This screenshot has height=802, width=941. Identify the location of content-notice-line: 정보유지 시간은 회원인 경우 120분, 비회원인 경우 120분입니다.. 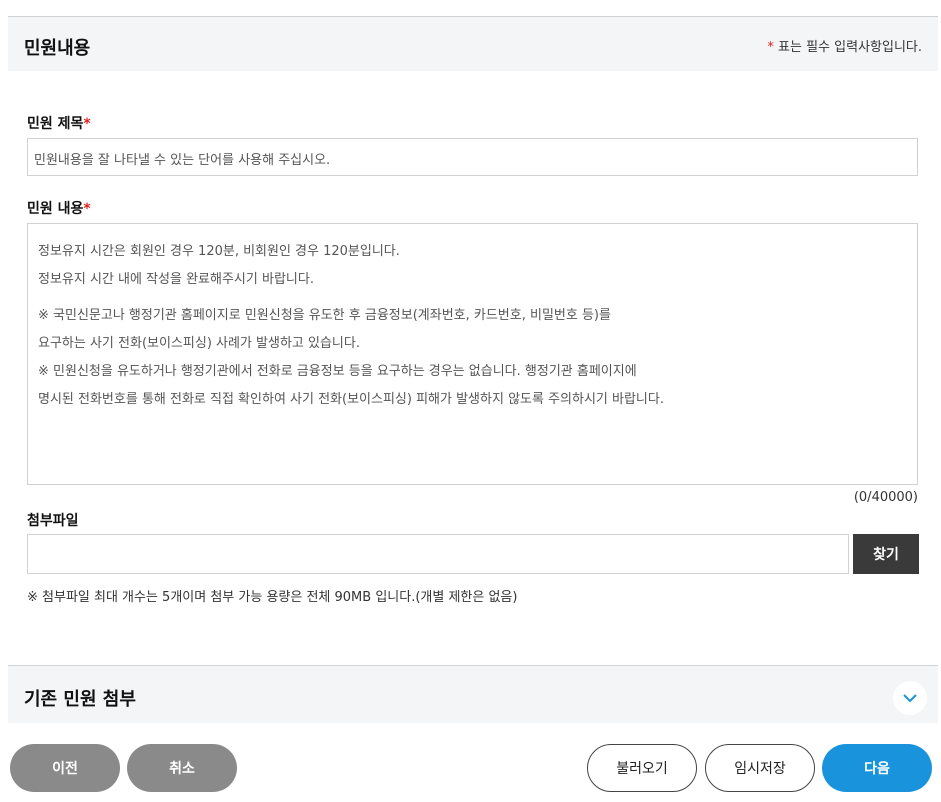
(219, 251).